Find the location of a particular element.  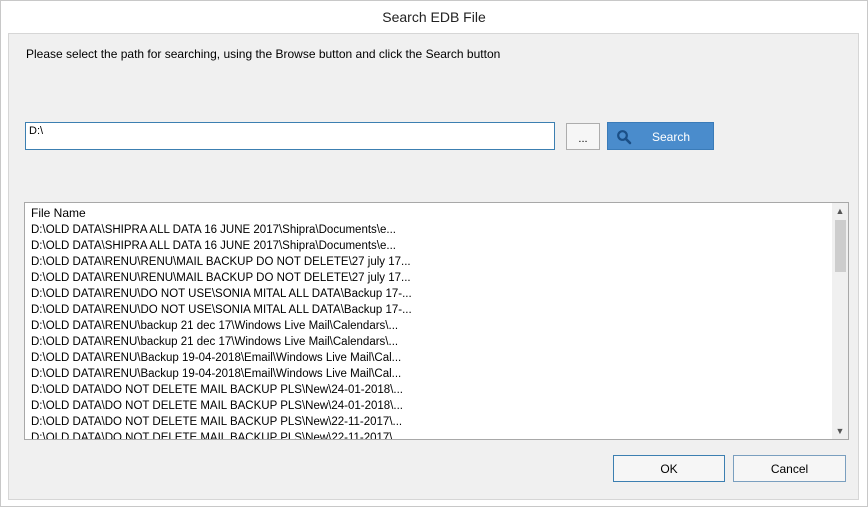

search-icon is located at coordinates (624, 137).